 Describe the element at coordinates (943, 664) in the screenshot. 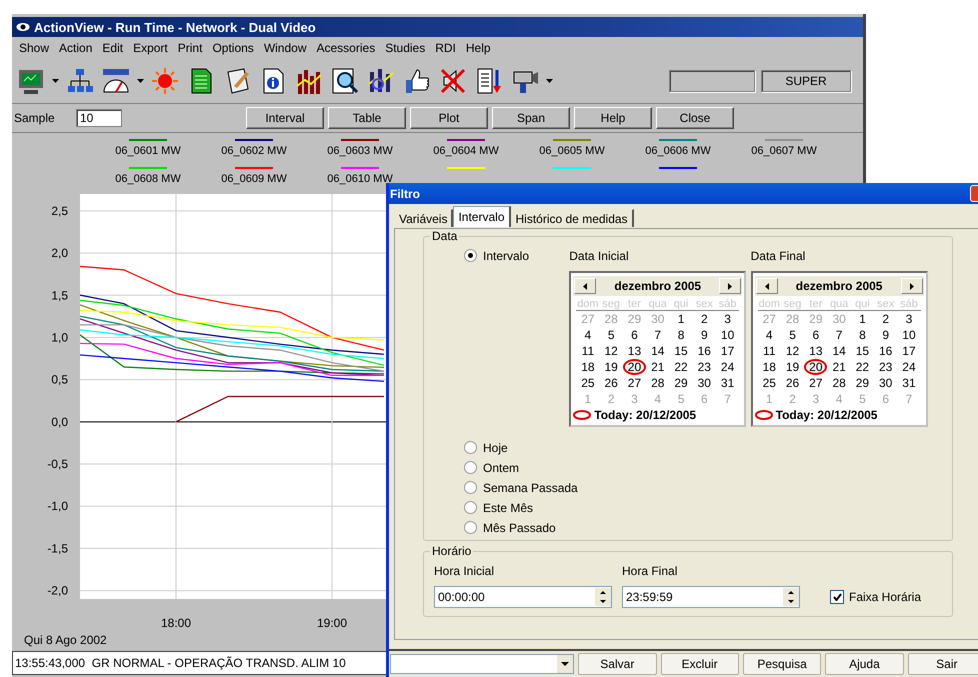

I see `dialog-button: Sair` at that location.